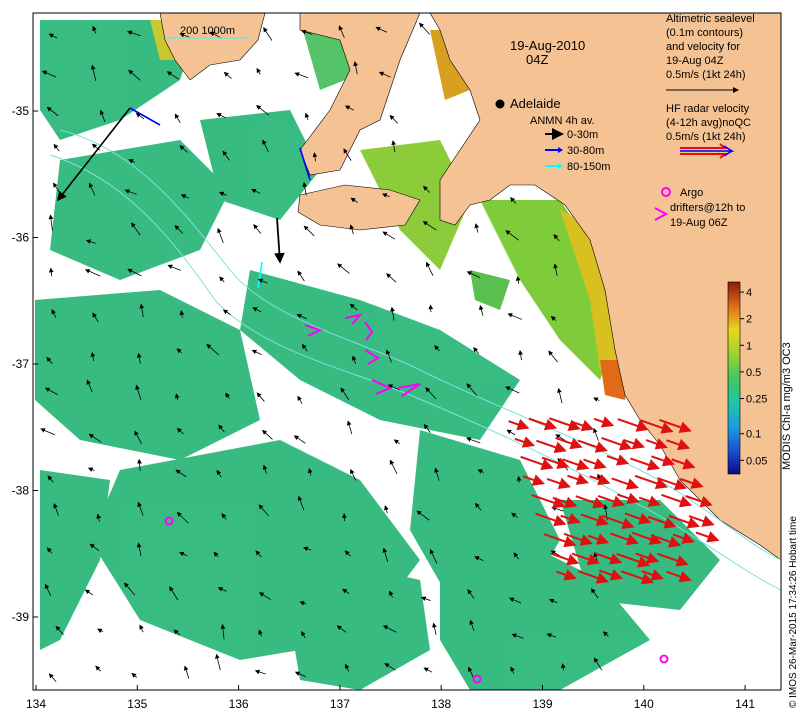 This screenshot has width=800, height=720. I want to click on y-tick-label: -37, so click(21, 364).